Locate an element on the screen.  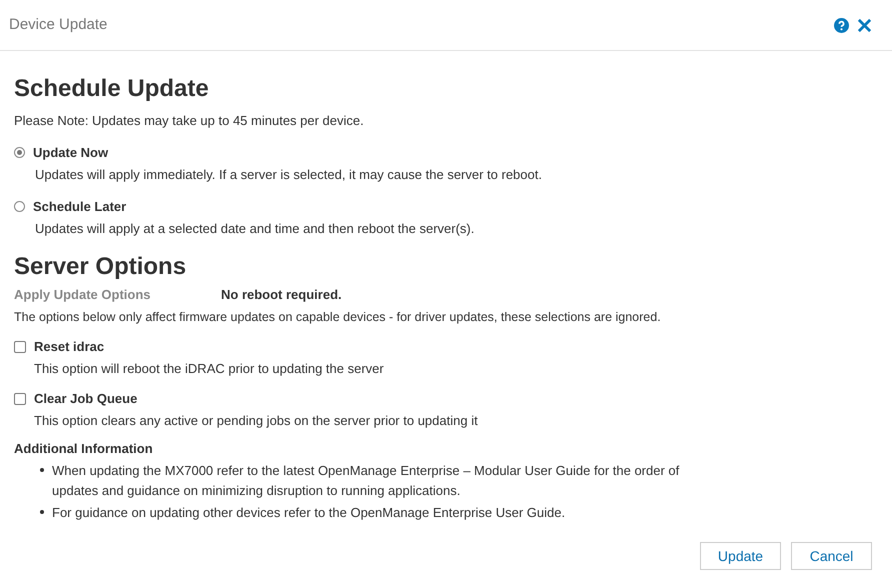
info-text: For guidance on updating other devices refer to the OpenManage Enterprise User Guide. is located at coordinates (309, 513).